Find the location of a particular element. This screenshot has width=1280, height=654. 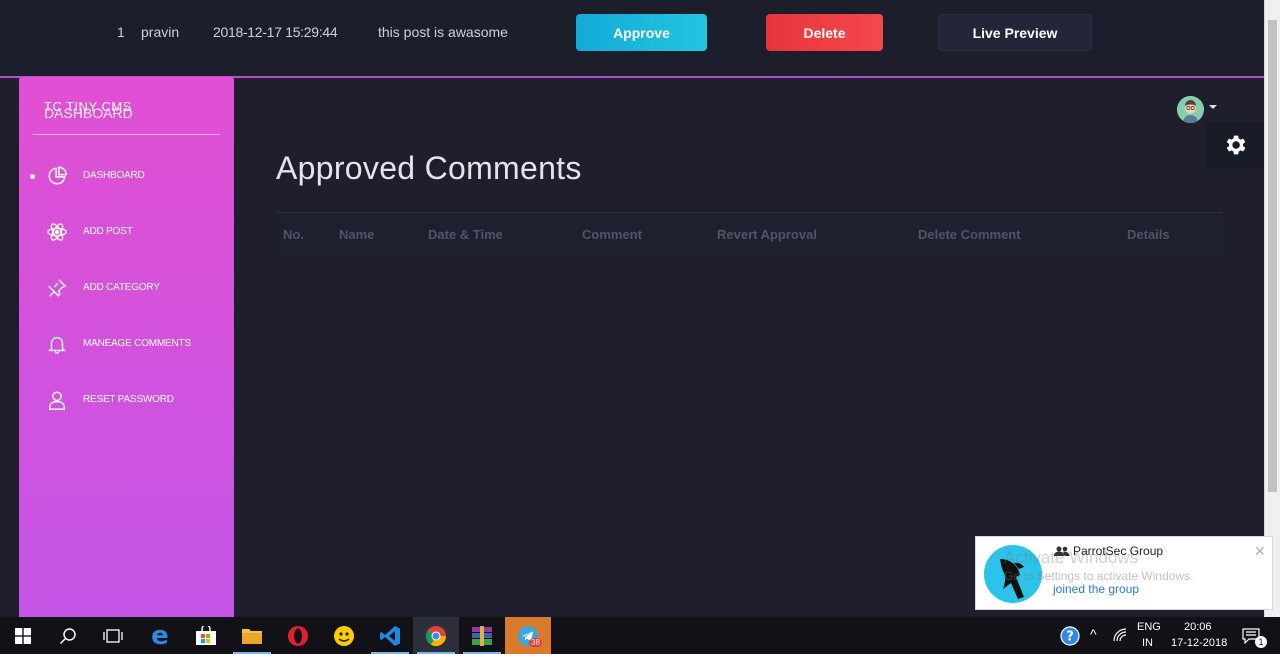

sidebar-item-label: RESET PASSWORD is located at coordinates (128, 399).